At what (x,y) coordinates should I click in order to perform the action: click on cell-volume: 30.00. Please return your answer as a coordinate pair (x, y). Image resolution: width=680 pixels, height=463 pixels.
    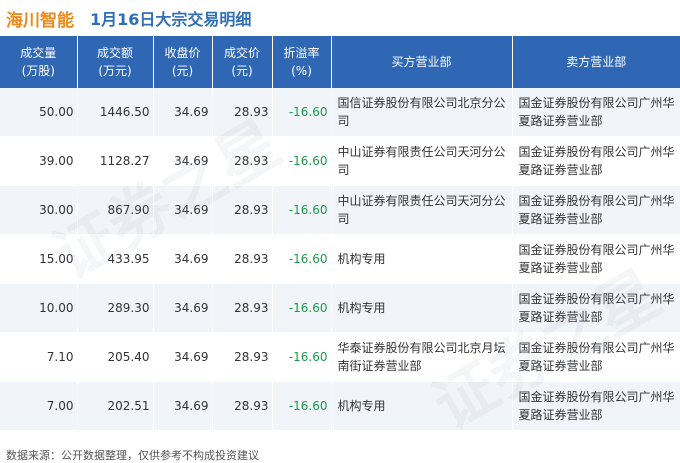
    Looking at the image, I should click on (39, 210).